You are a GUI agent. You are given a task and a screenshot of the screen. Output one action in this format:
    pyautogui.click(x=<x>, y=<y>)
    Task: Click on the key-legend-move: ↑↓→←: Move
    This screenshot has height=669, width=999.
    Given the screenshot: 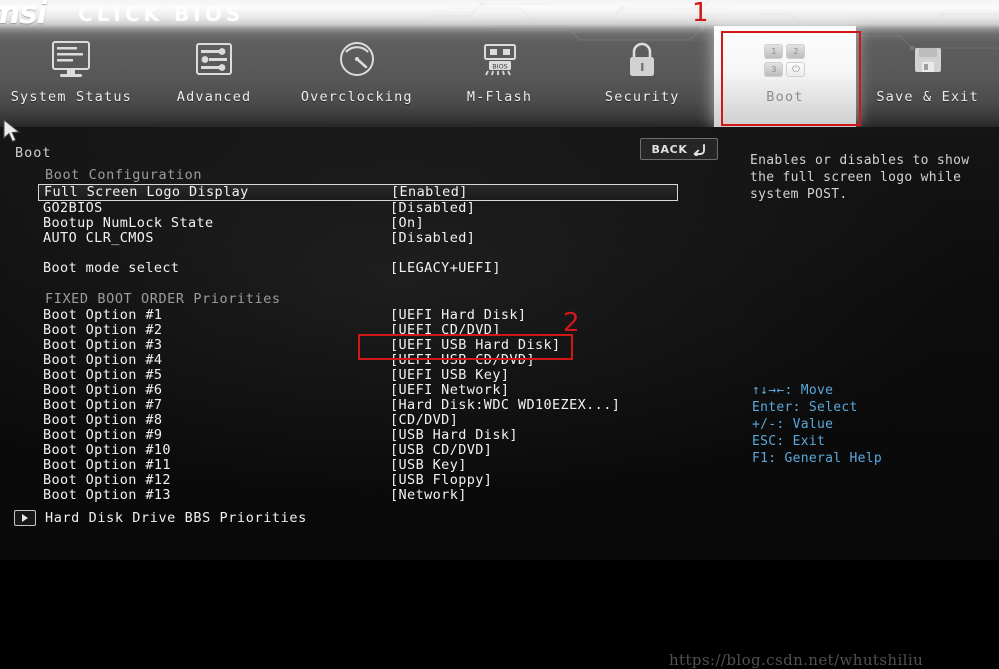 What is the action you would take?
    pyautogui.click(x=793, y=390)
    